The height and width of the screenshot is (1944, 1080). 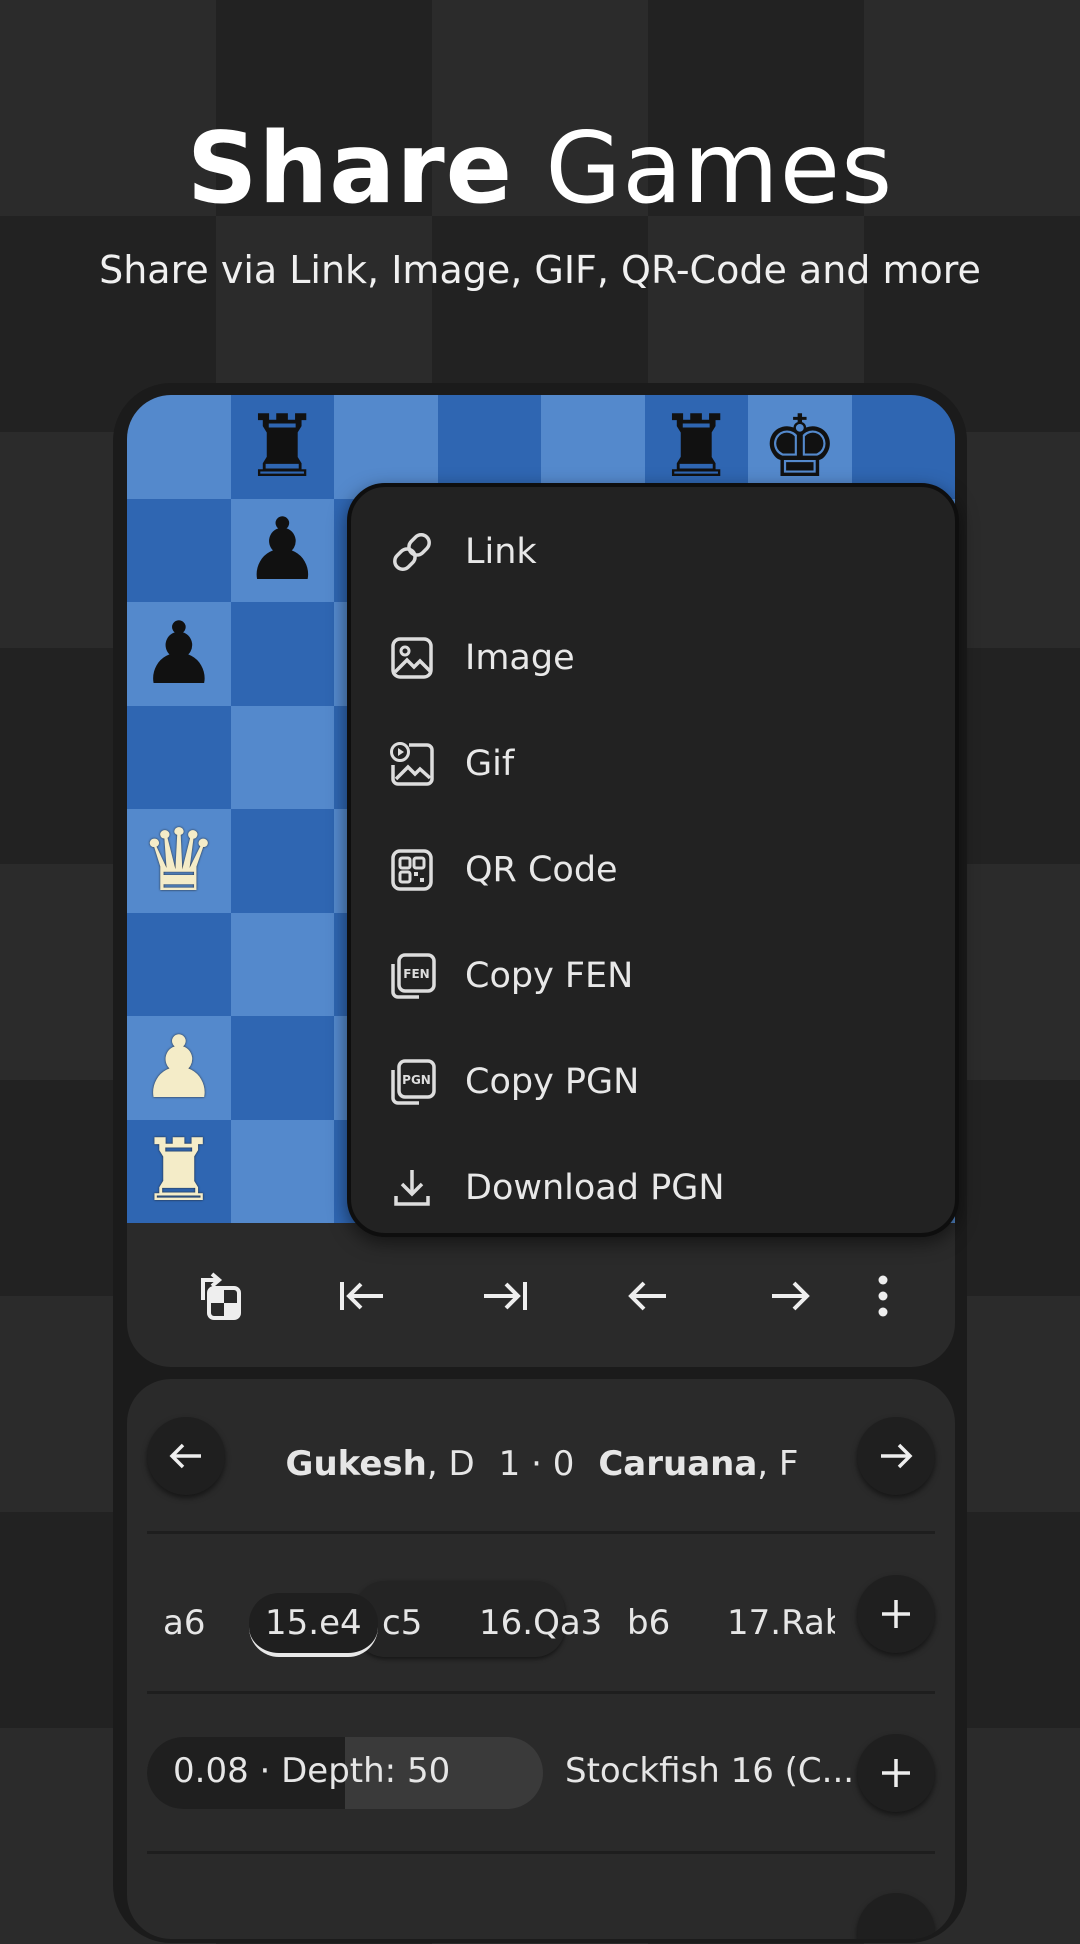 I want to click on partial-button, so click(x=896, y=1916).